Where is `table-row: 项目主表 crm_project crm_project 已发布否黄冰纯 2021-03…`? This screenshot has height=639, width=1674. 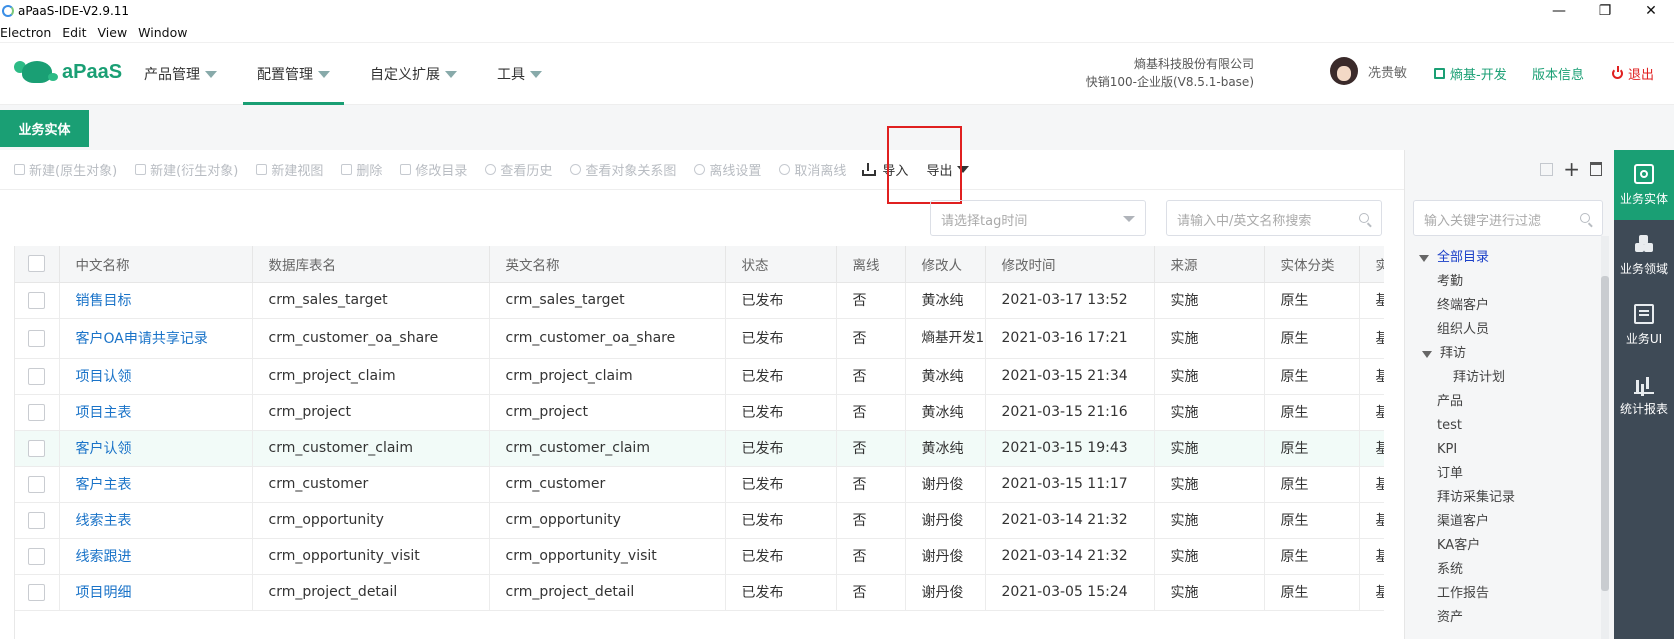 table-row: 项目主表 crm_project crm_project 已发布否黄冰纯 2021-03… is located at coordinates (699, 412).